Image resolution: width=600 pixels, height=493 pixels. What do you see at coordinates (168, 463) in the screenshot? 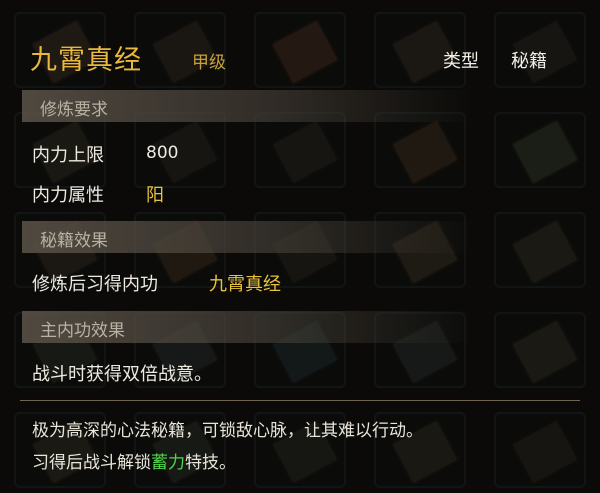
I see `skill-highlight: 蓄力` at bounding box center [168, 463].